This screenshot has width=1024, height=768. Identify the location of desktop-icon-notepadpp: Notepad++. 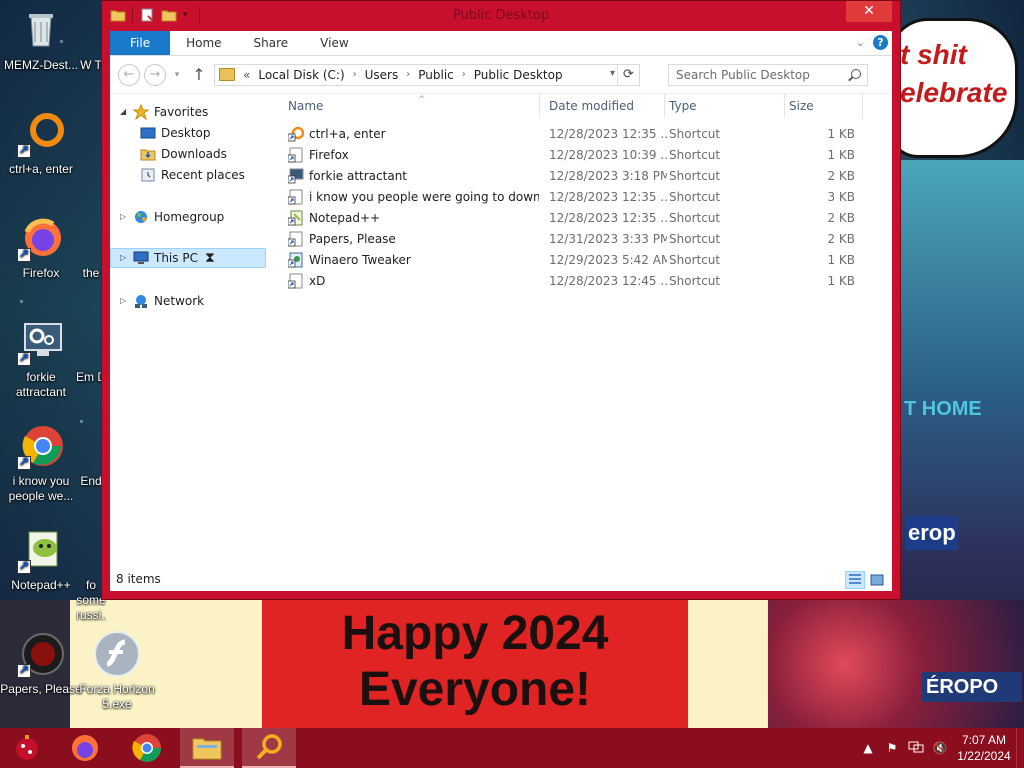
(41, 559).